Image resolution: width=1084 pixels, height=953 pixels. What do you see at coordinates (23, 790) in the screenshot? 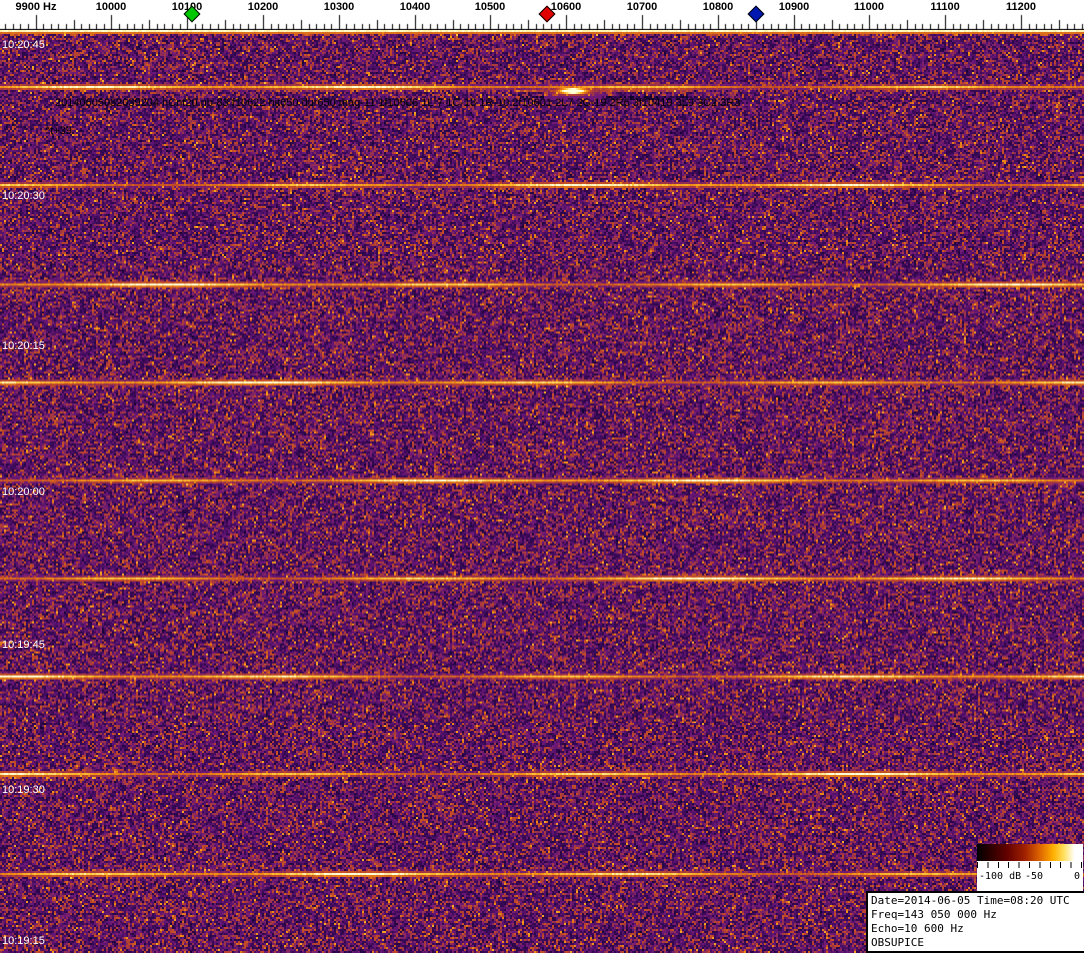
I see `time-label: 10:19:30` at bounding box center [23, 790].